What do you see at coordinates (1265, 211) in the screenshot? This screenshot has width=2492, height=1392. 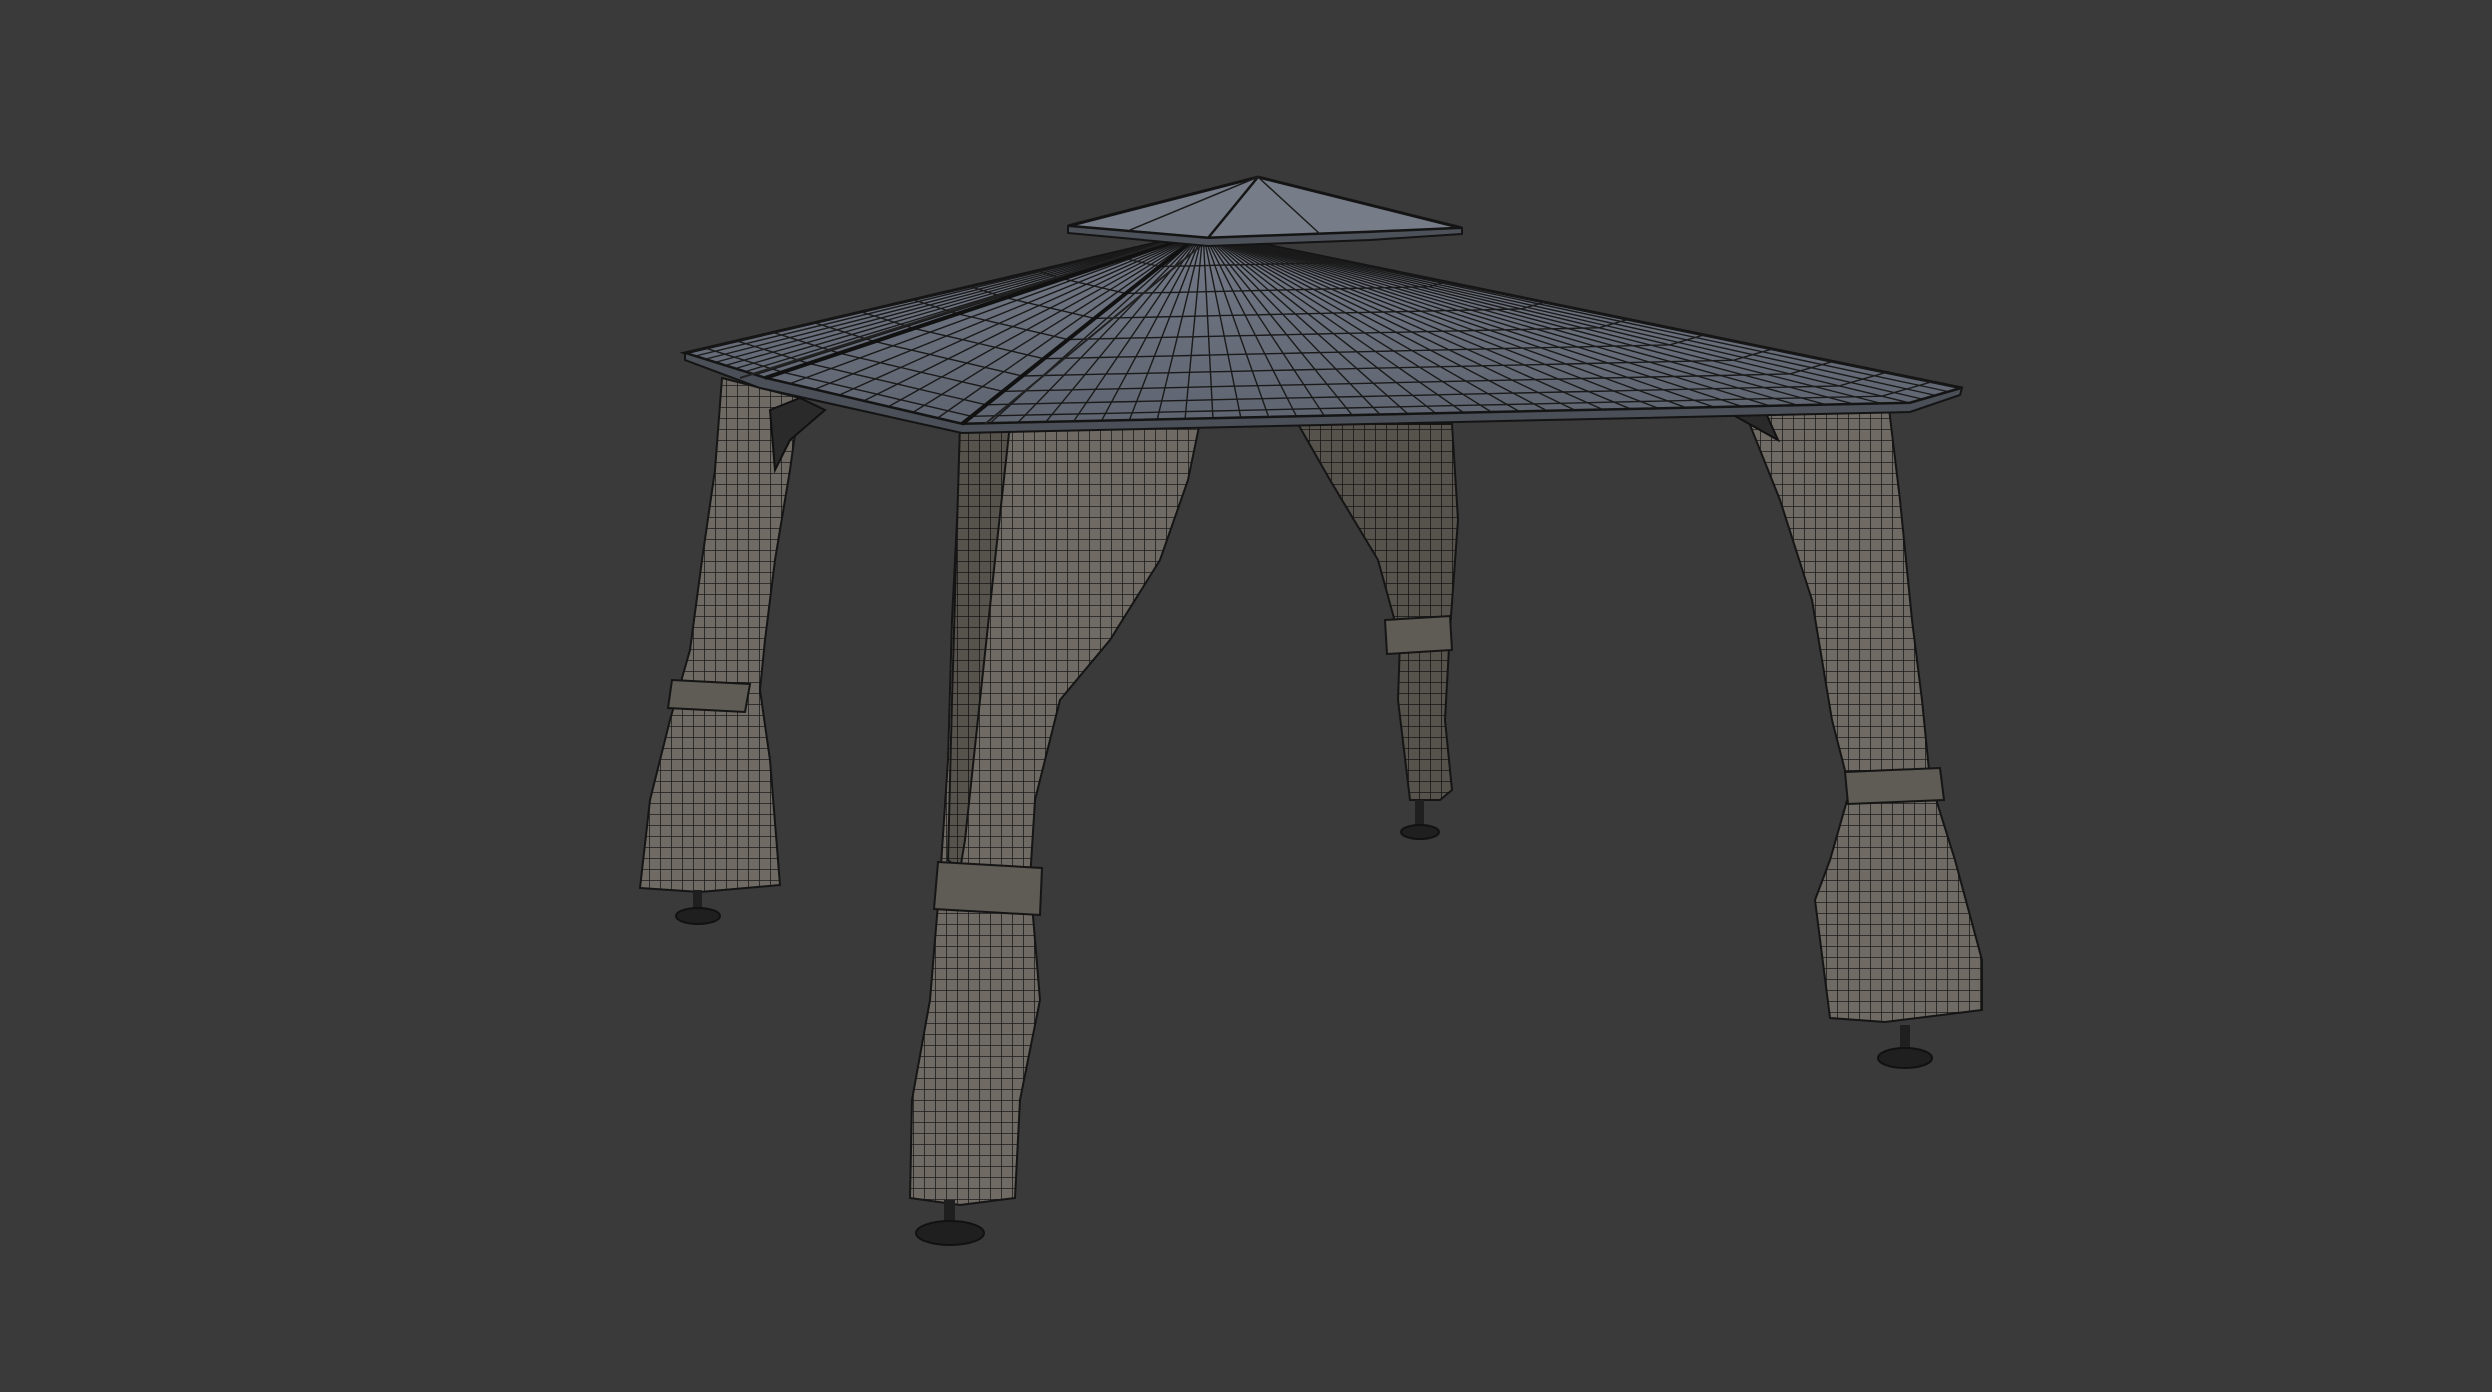 I see `gazebo-roof-cap` at bounding box center [1265, 211].